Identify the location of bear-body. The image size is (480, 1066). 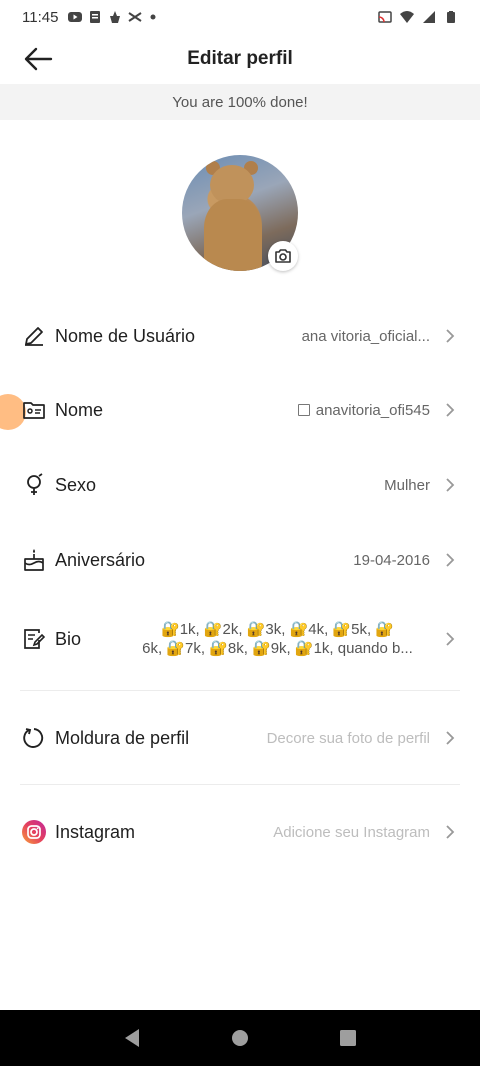
(233, 235).